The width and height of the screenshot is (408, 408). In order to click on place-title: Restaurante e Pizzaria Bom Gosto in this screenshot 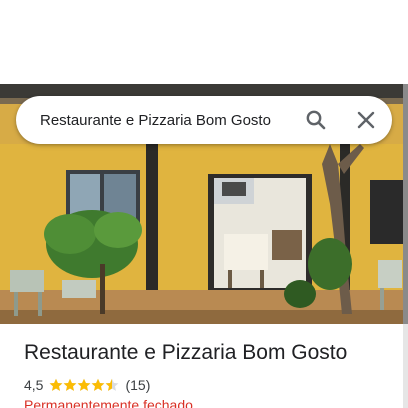, I will do `click(186, 352)`.